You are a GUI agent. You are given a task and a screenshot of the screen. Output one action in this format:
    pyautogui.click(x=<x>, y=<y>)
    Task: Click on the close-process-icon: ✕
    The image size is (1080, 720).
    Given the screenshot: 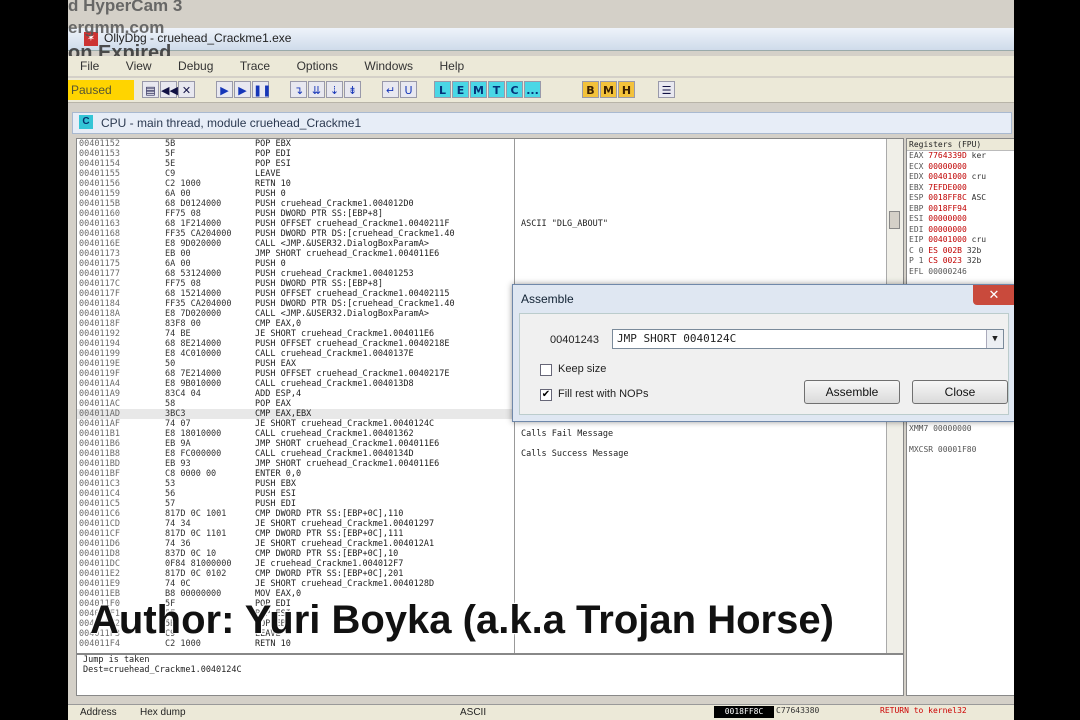 What is the action you would take?
    pyautogui.click(x=186, y=89)
    